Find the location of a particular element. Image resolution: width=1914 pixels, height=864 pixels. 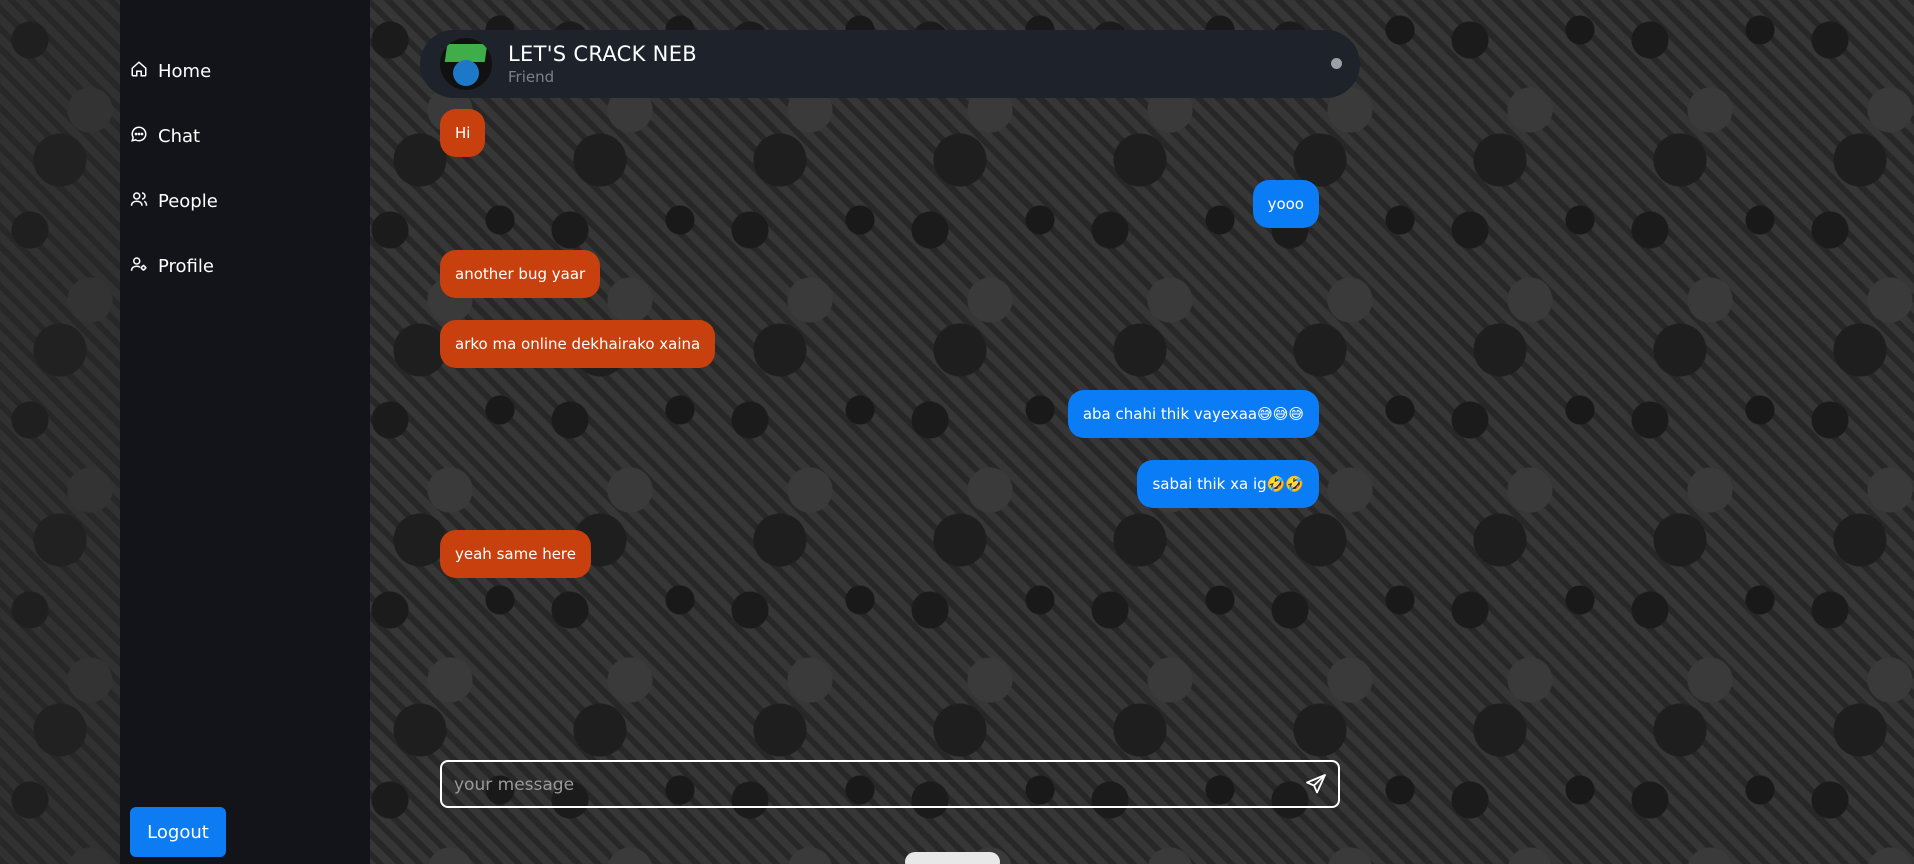

sidebar-nav: Home Chat People Profile is located at coordinates (174, 186).